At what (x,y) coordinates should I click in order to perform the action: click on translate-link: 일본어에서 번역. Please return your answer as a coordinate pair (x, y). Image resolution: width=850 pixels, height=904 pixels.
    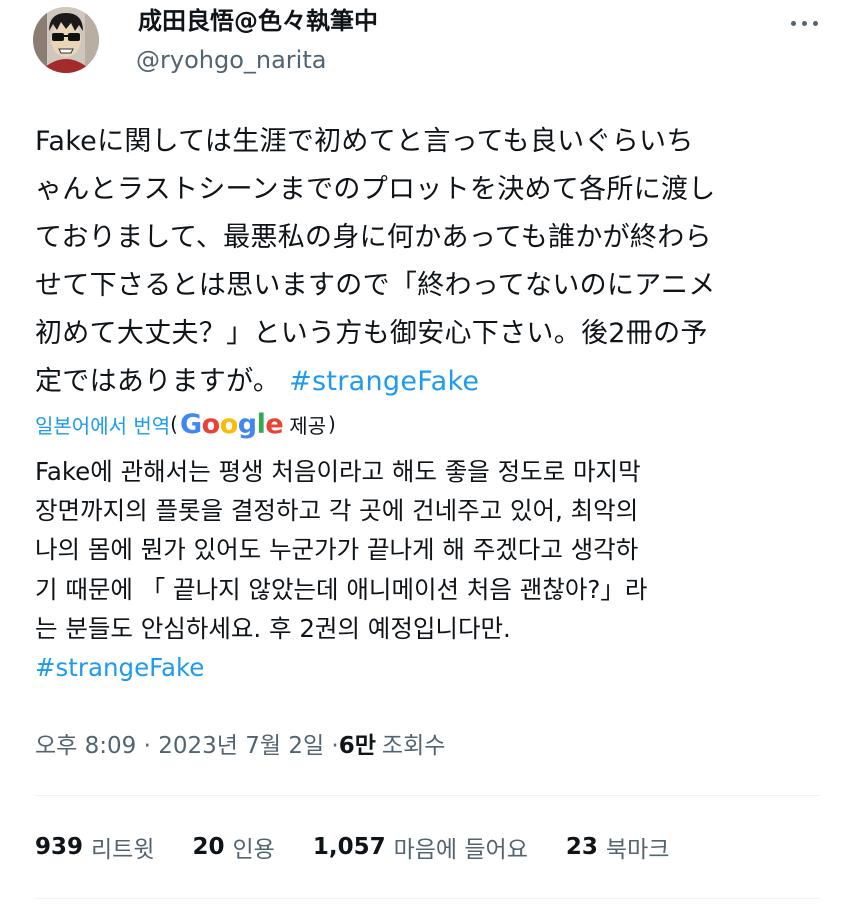
    Looking at the image, I should click on (102, 424).